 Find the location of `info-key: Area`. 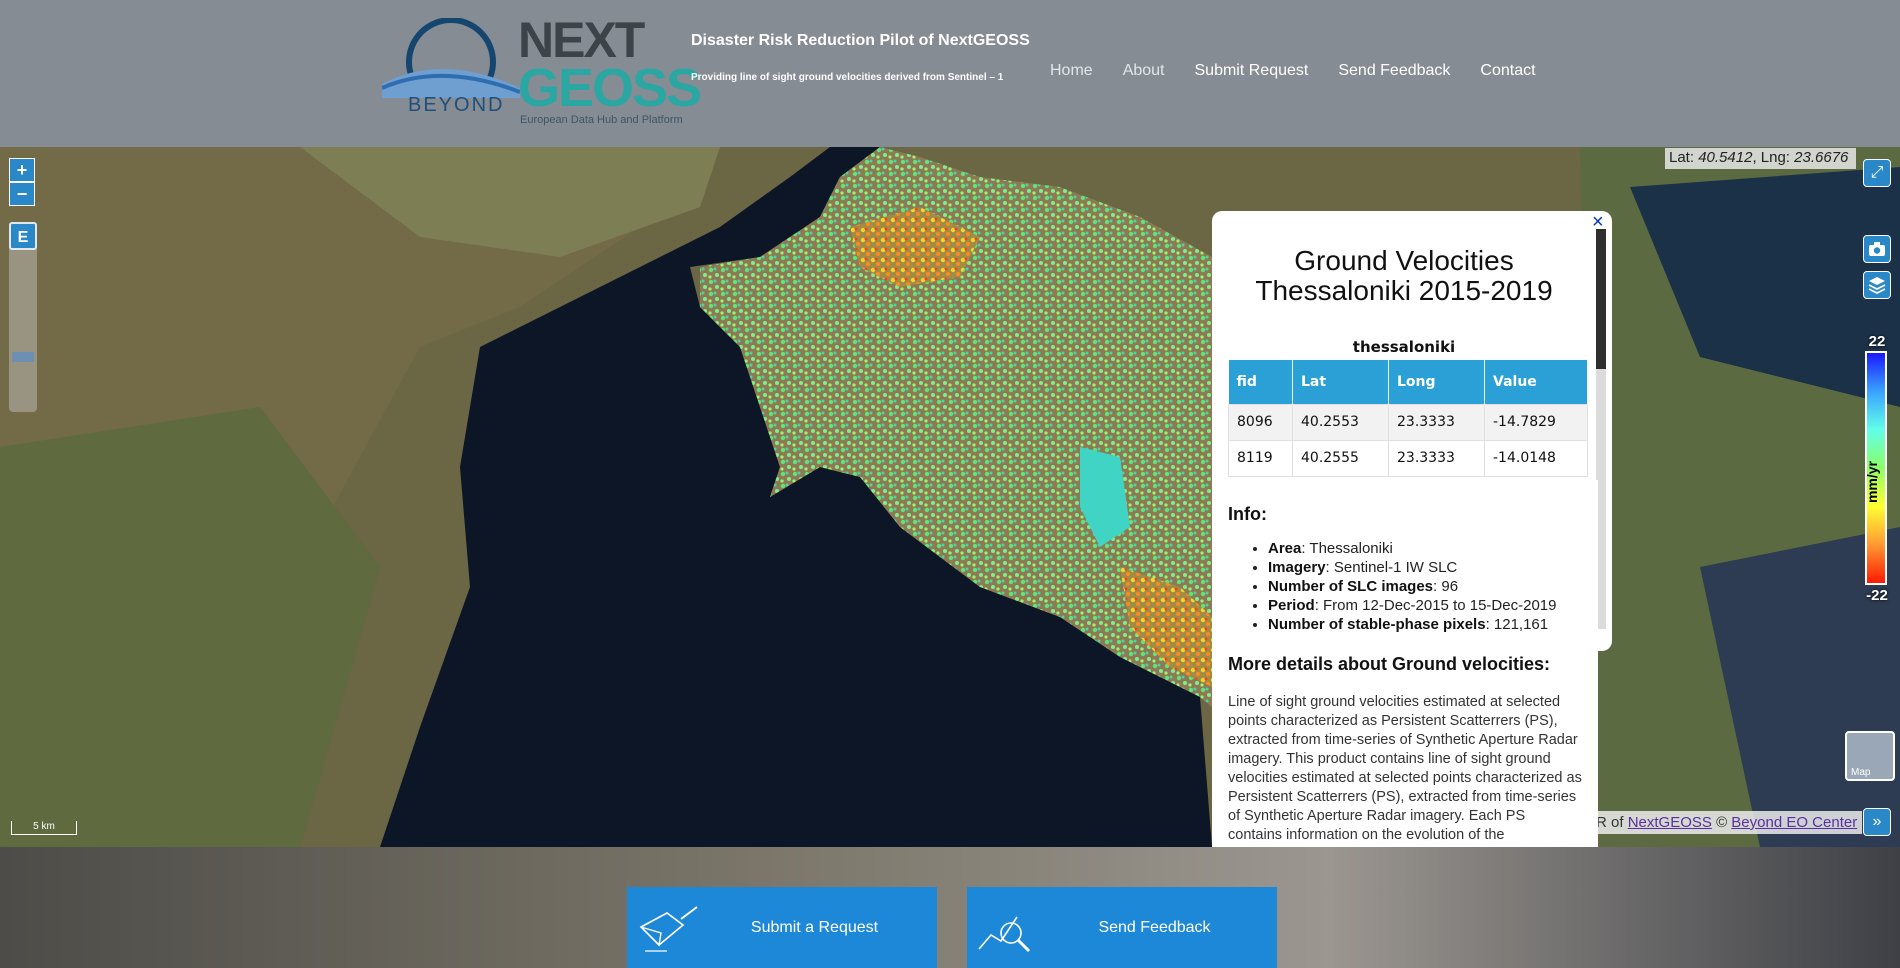

info-key: Area is located at coordinates (1285, 548).